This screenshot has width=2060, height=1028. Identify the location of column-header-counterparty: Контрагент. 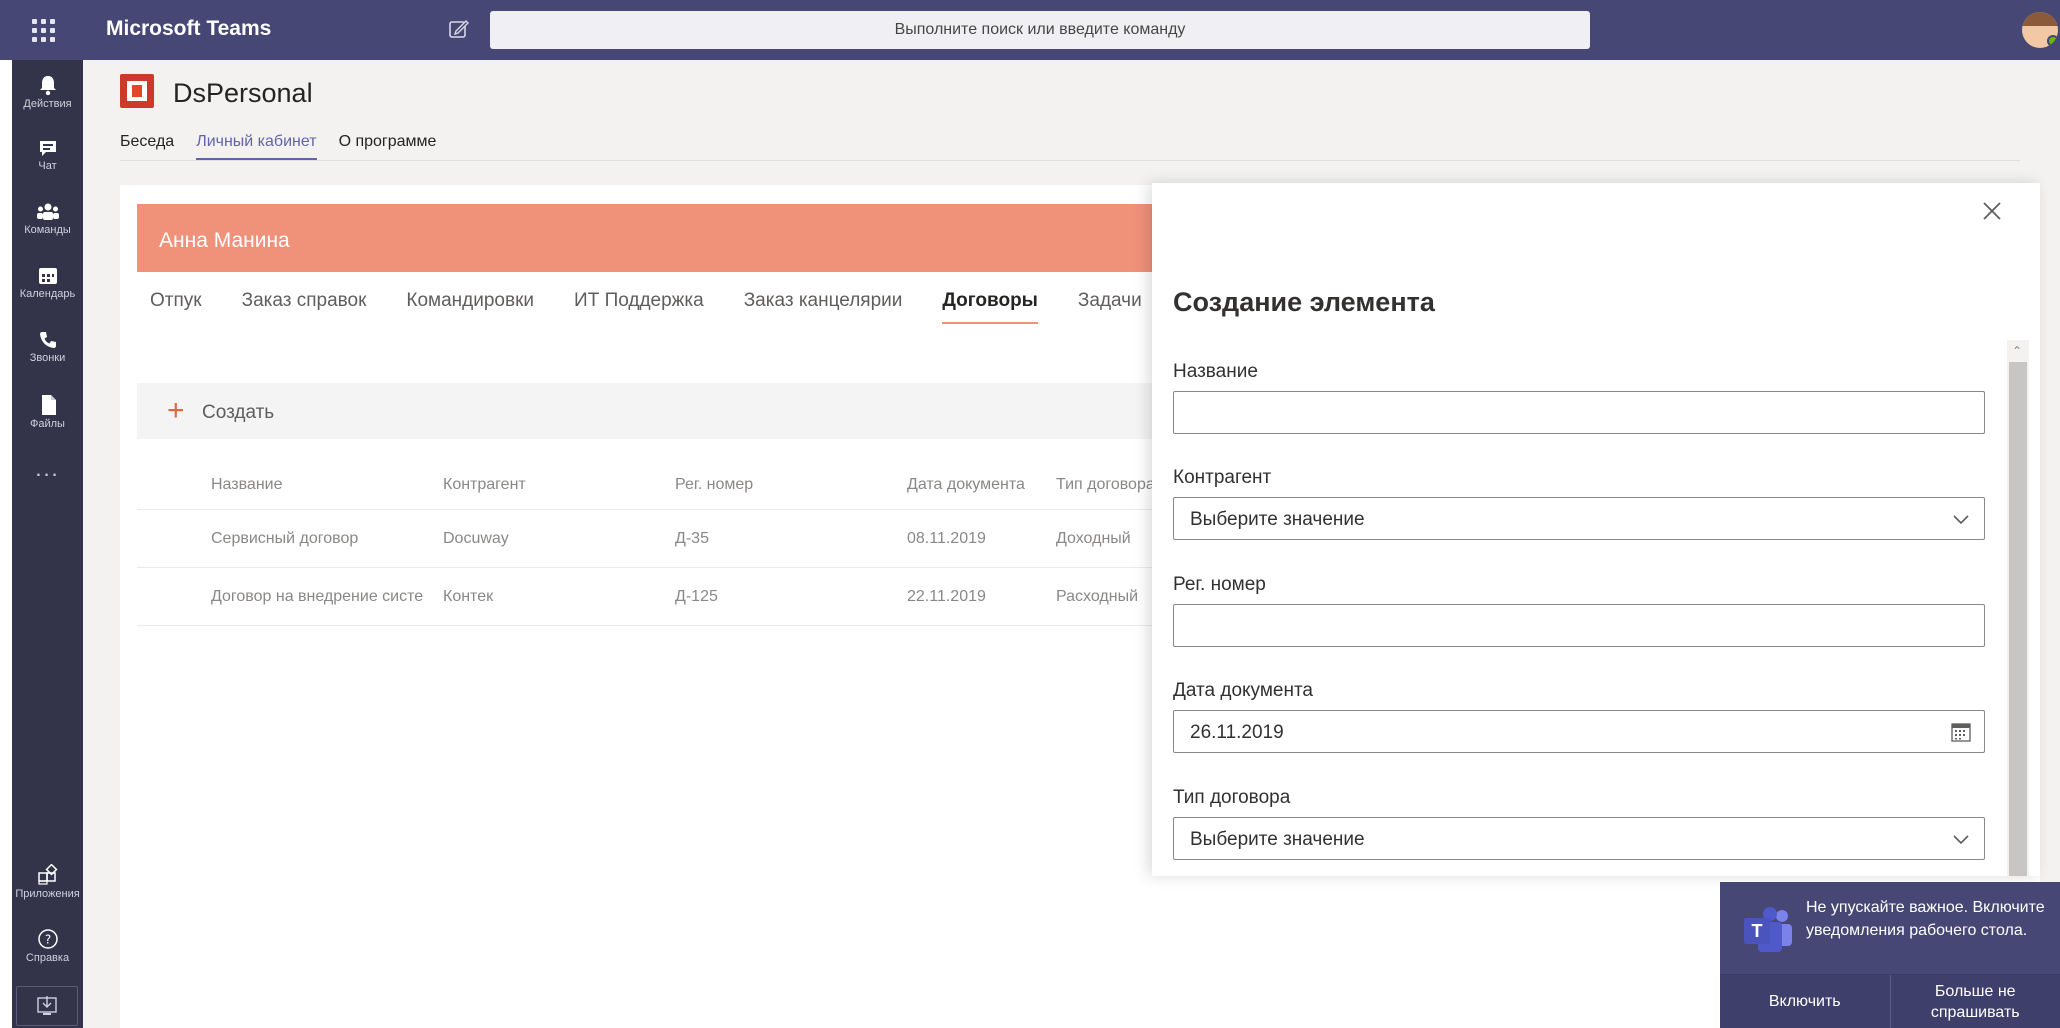
(543, 485).